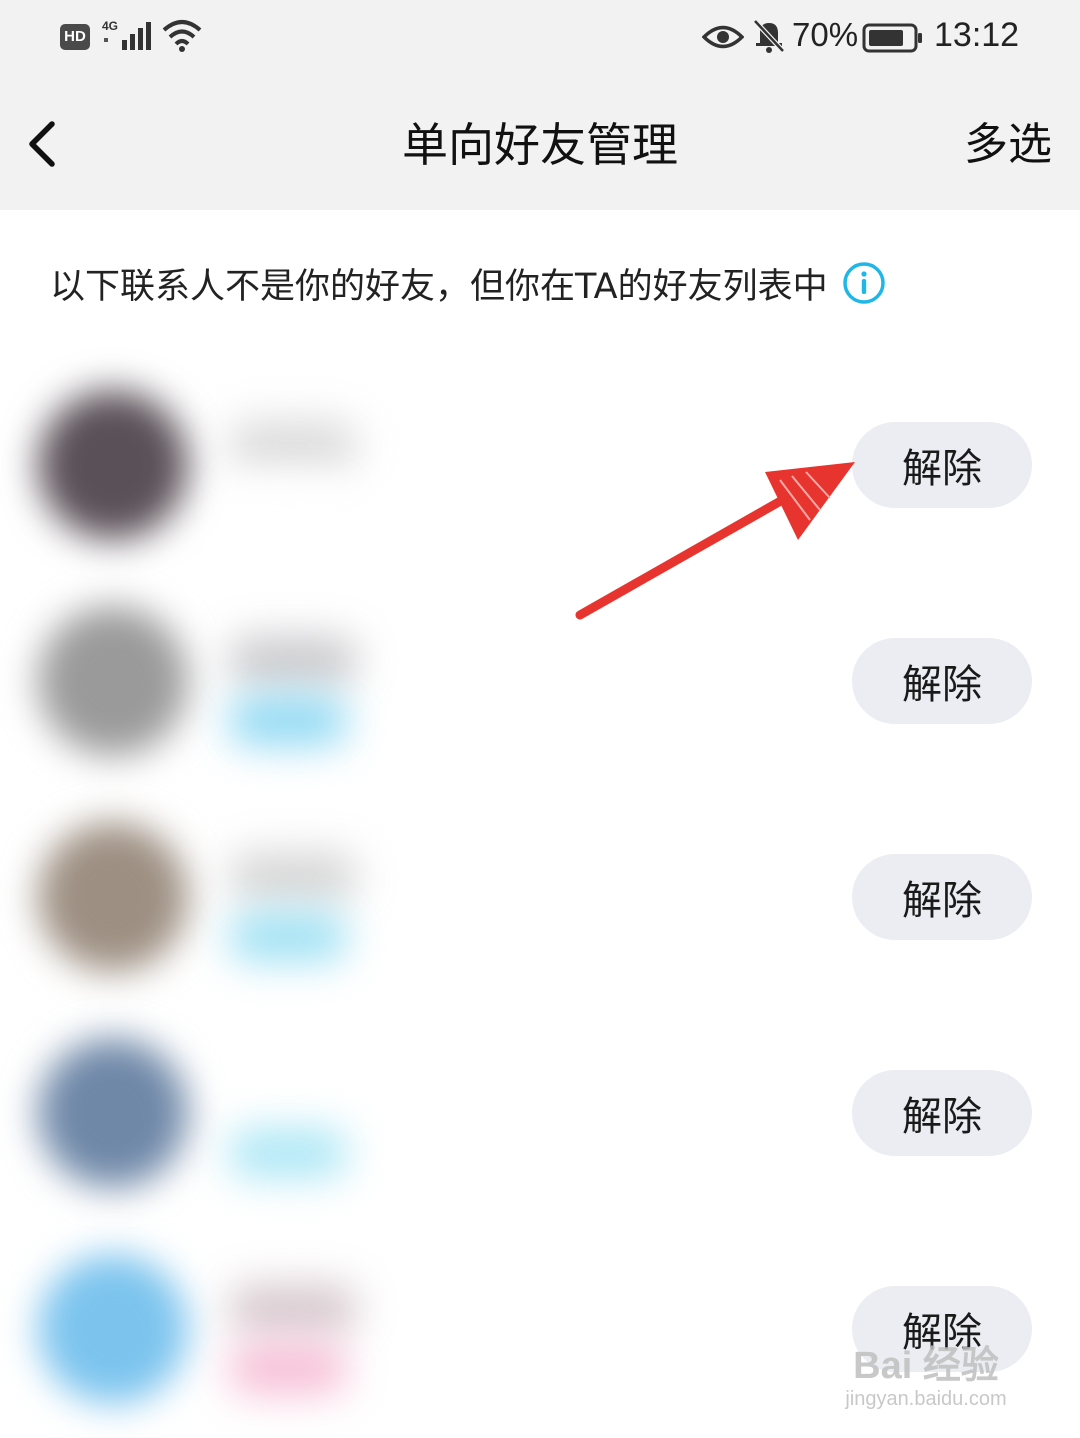 The image size is (1080, 1438). What do you see at coordinates (182, 36) in the screenshot?
I see `wifi-icon` at bounding box center [182, 36].